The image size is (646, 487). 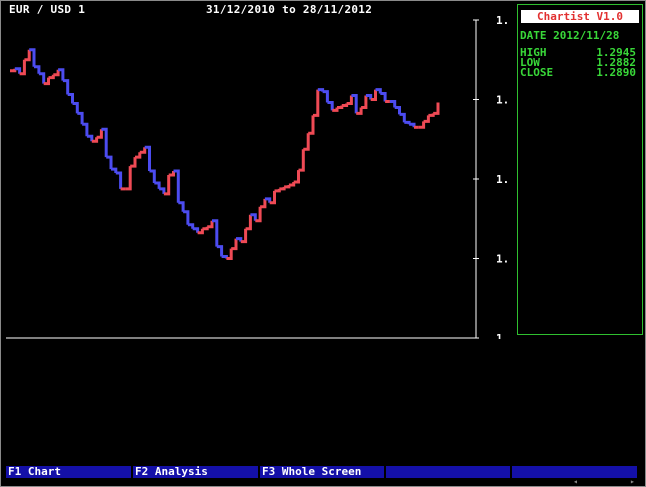 What do you see at coordinates (577, 481) in the screenshot?
I see `scroll-left-icon: ◂` at bounding box center [577, 481].